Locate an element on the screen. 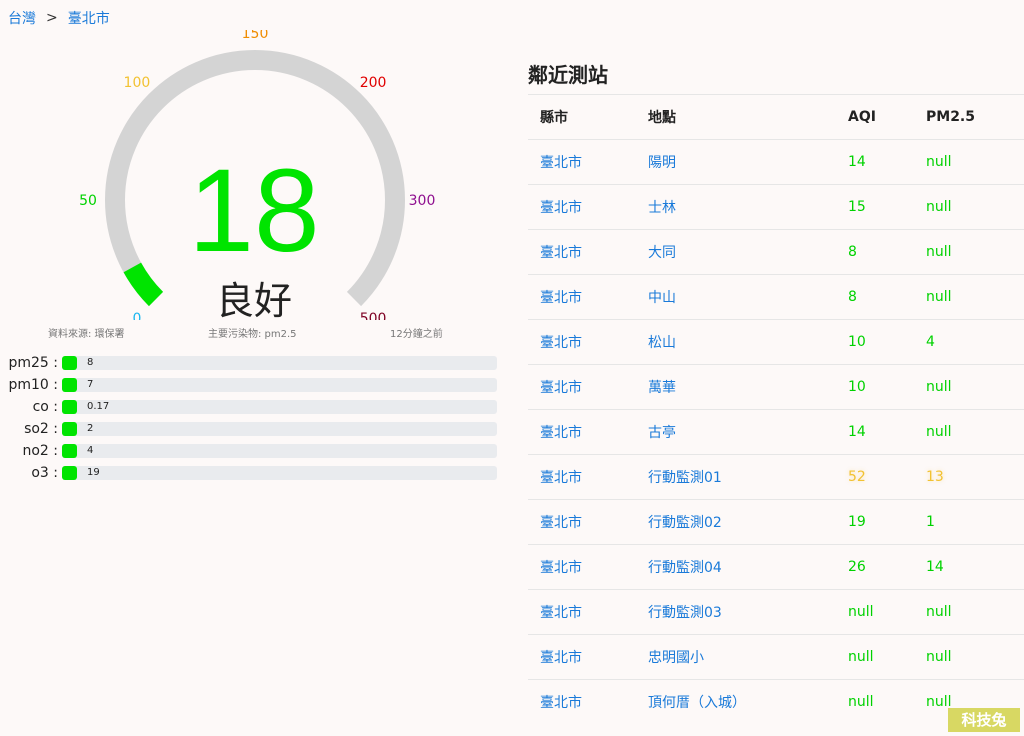  pollutant-row: o3 : 19 is located at coordinates (255, 473).